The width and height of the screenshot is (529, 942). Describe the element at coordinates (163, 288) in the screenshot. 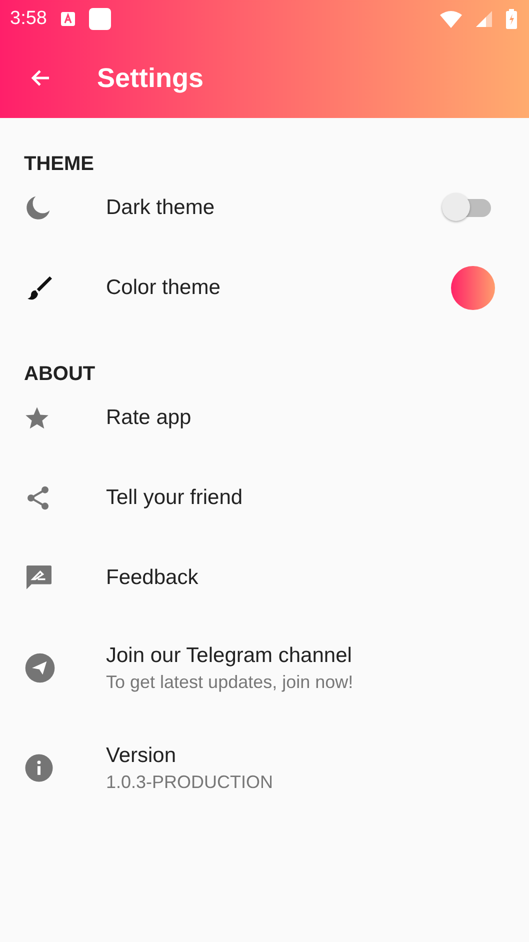

I see `item-label: Color theme` at that location.